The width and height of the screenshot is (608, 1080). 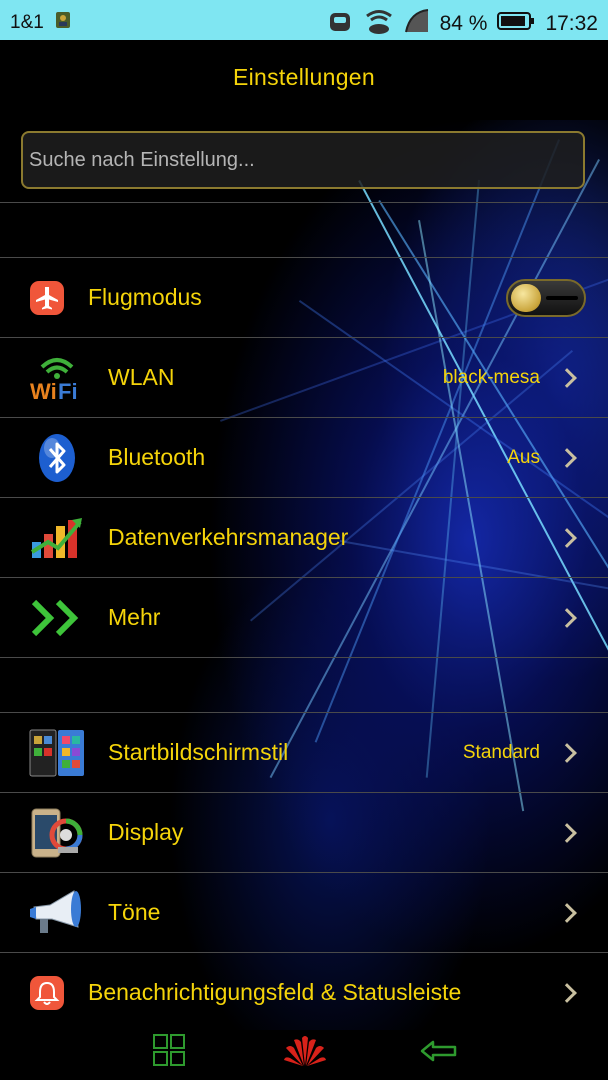 What do you see at coordinates (146, 832) in the screenshot?
I see `display-label: Display` at bounding box center [146, 832].